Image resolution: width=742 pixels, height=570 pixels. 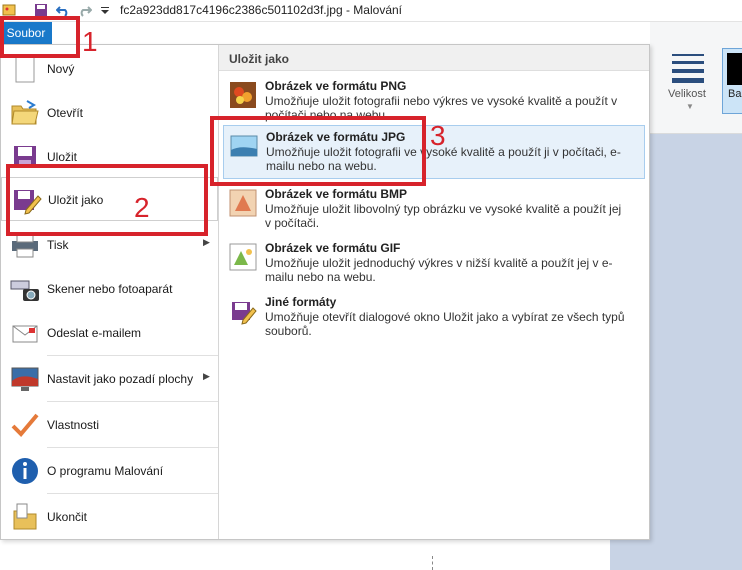 What do you see at coordinates (24, 290) in the screenshot?
I see `scanner-camera-icon` at bounding box center [24, 290].